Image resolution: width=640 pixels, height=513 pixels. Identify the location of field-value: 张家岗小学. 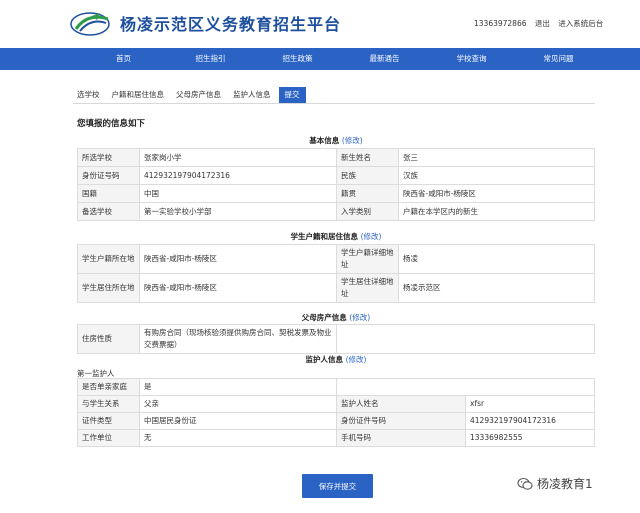
(238, 157).